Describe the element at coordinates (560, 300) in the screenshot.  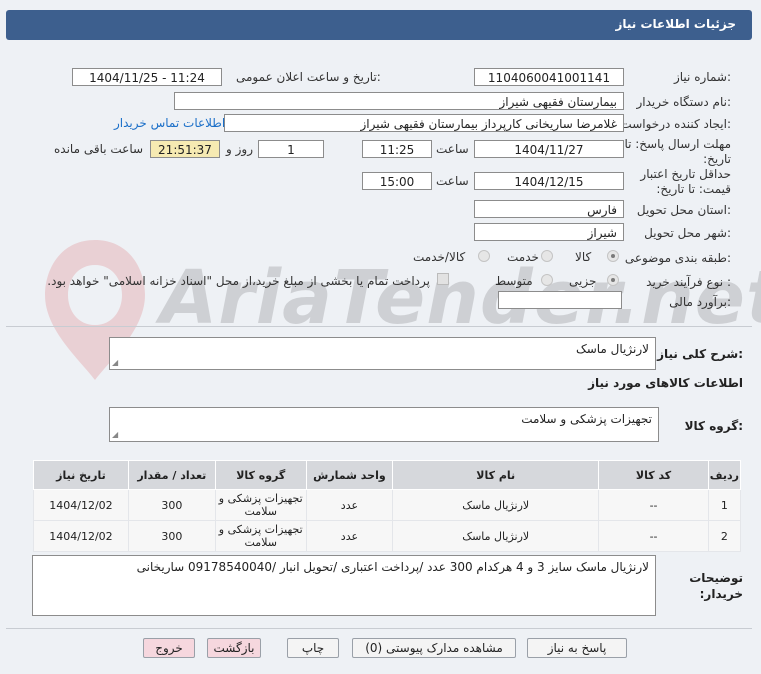
I see `estimate-field` at that location.